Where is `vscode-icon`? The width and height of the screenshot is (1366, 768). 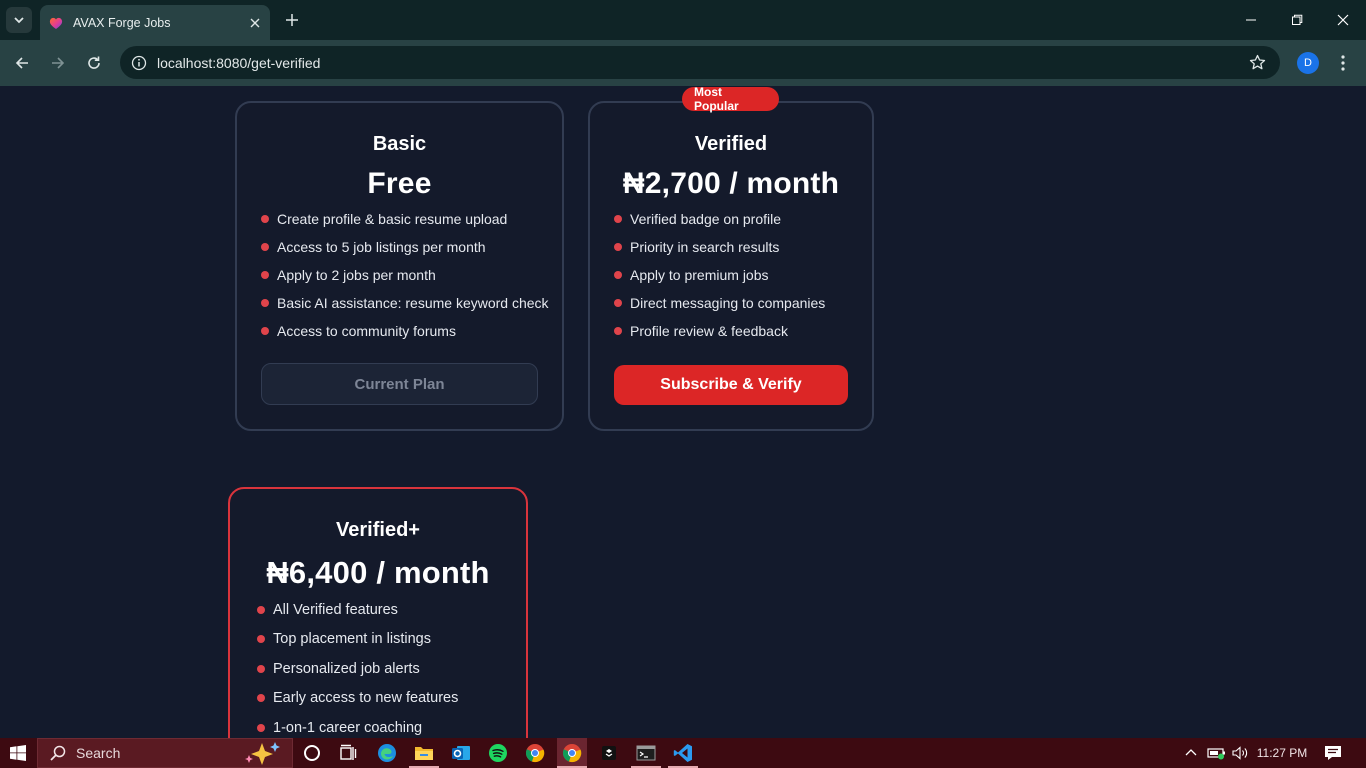
vscode-icon is located at coordinates (683, 754).